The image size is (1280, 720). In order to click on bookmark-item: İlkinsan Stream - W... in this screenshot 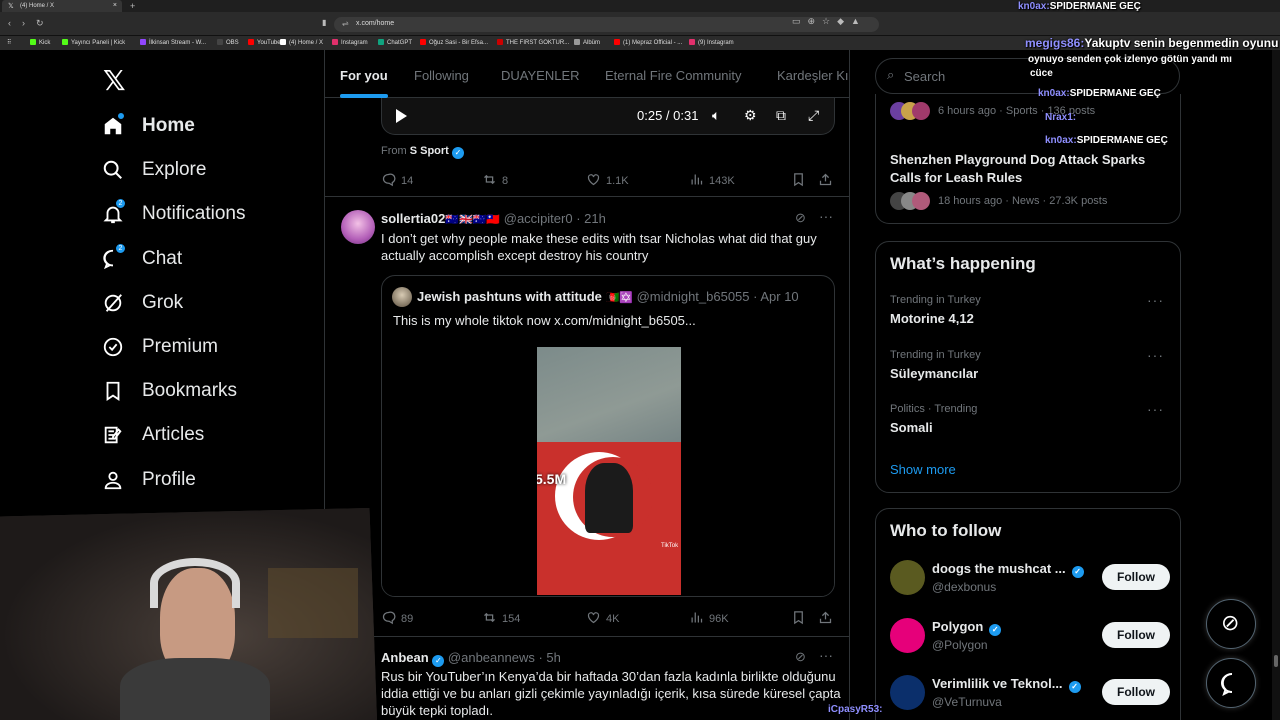, I will do `click(173, 42)`.